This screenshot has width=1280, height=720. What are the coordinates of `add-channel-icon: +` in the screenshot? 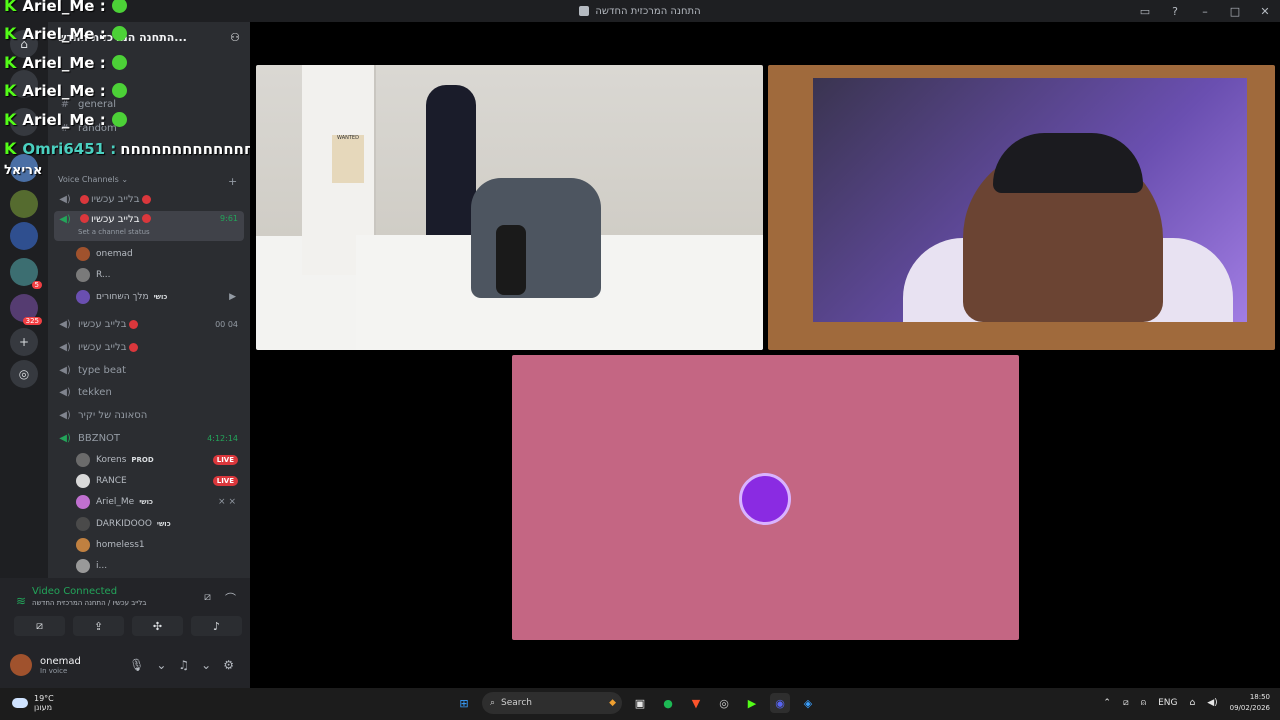 It's located at (232, 181).